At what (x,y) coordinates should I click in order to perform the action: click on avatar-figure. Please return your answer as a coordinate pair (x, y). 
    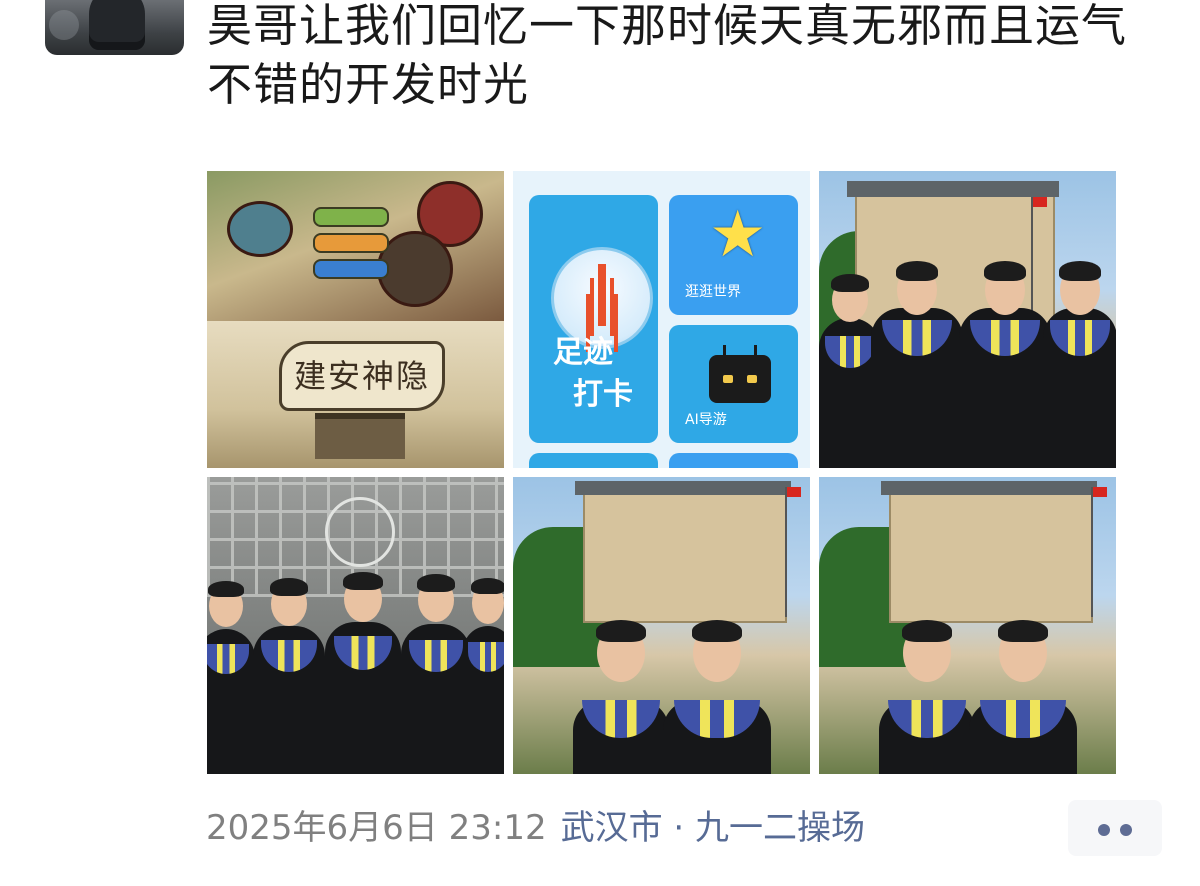
    Looking at the image, I should click on (117, 25).